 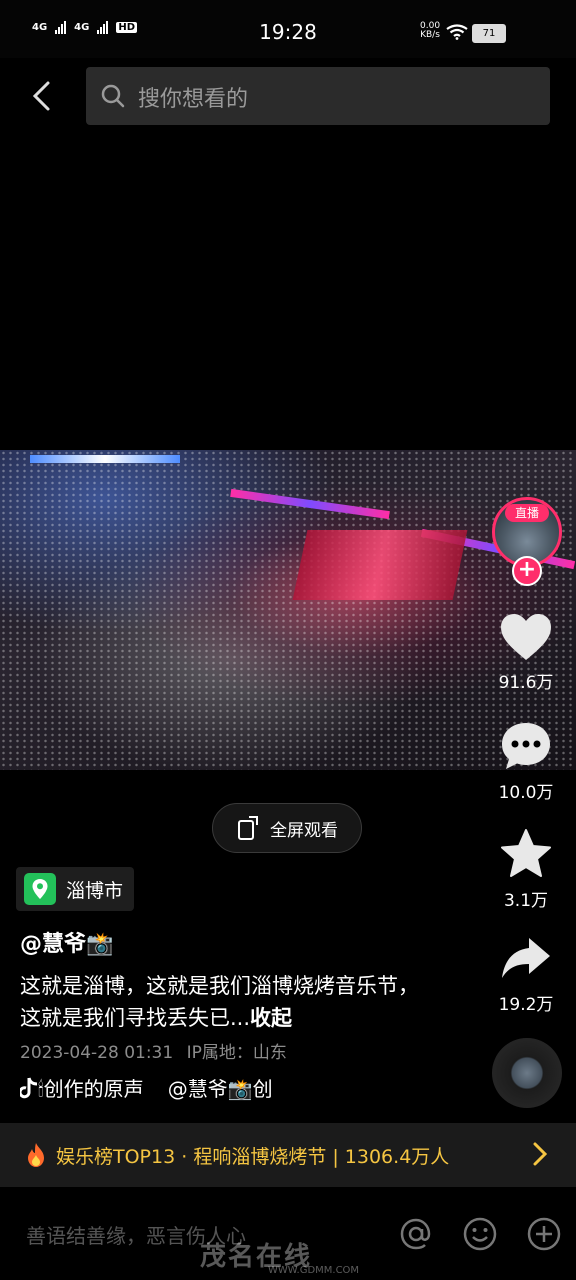 I want to click on trending-bar: 娱乐榜TOP13 · 程响淄博烧烤节 | 1306.4万人, so click(x=288, y=1155).